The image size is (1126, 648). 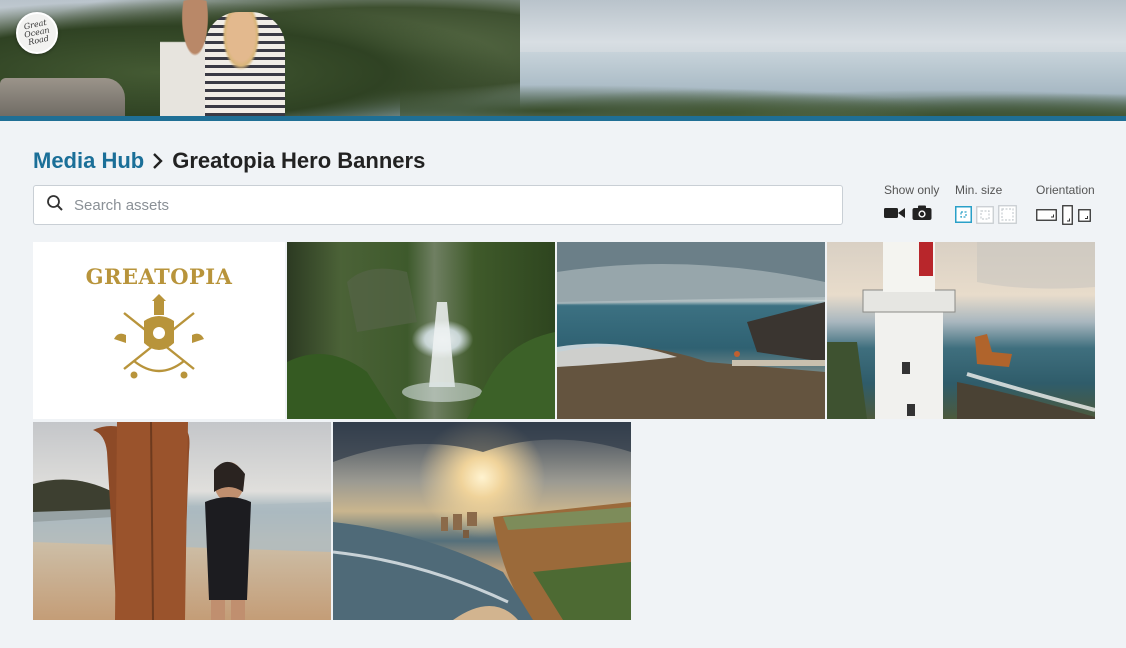 What do you see at coordinates (1084, 215) in the screenshot?
I see `square-icon` at bounding box center [1084, 215].